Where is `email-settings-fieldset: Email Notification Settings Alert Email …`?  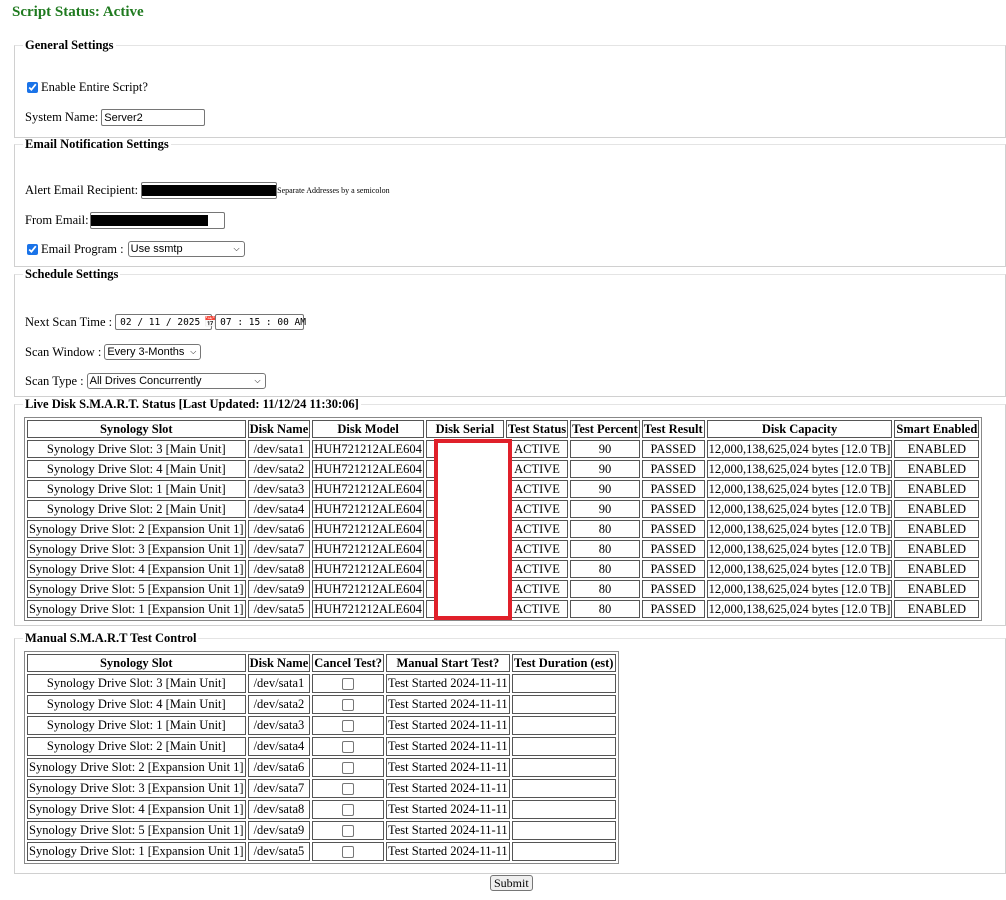 email-settings-fieldset: Email Notification Settings Alert Email … is located at coordinates (510, 202).